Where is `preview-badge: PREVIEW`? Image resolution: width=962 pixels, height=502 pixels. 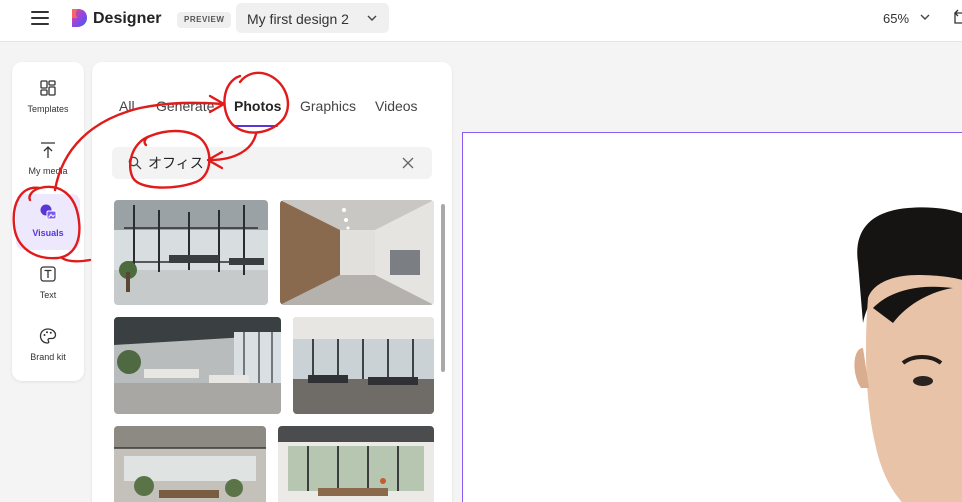 preview-badge: PREVIEW is located at coordinates (204, 20).